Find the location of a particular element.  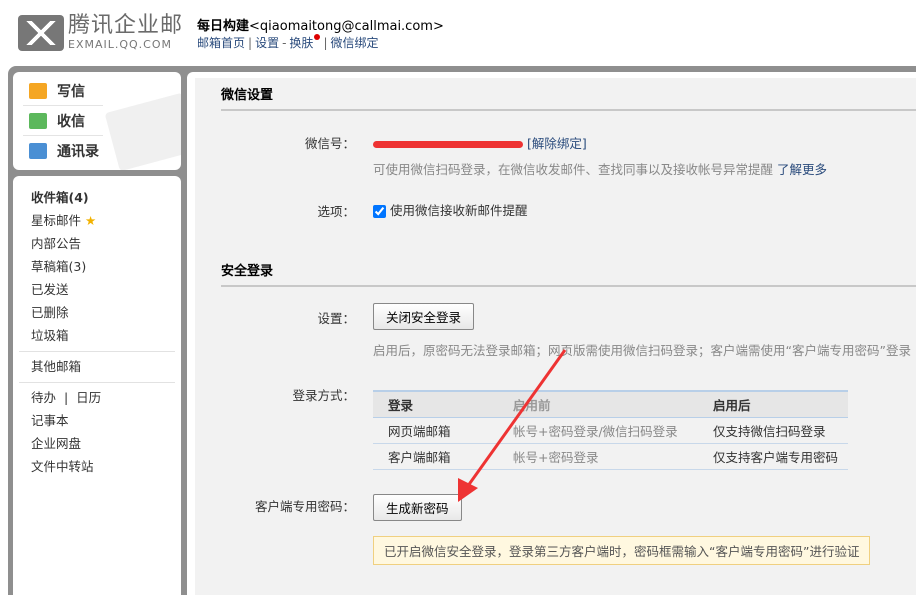

cell: 帐号+密码登录 is located at coordinates (613, 456).